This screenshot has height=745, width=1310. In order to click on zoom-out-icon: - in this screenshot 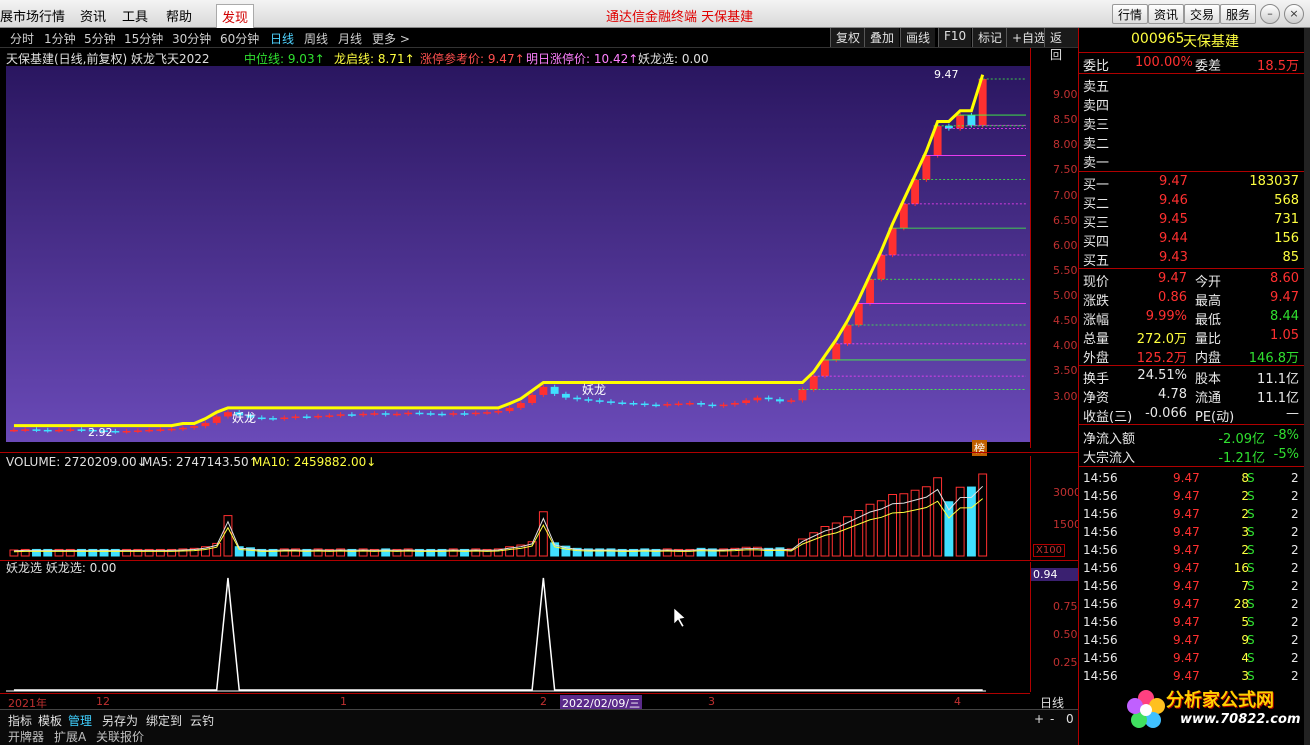, I will do `click(1052, 719)`.